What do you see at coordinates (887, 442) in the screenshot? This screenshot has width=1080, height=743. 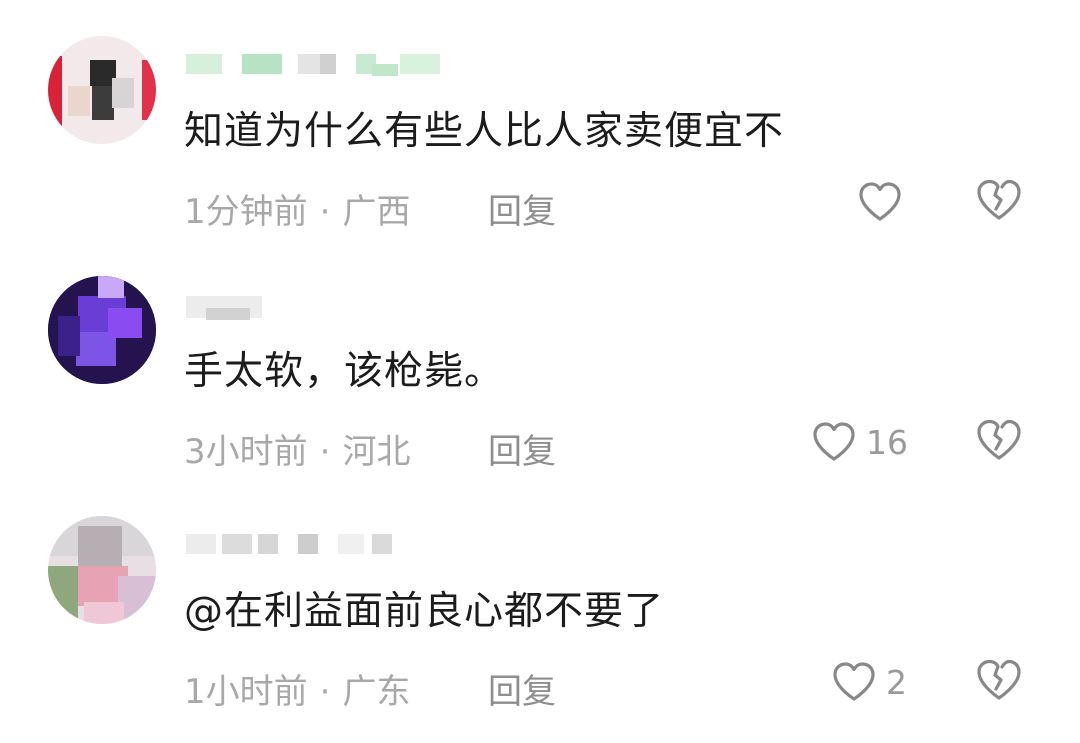 I see `like-count: 16` at bounding box center [887, 442].